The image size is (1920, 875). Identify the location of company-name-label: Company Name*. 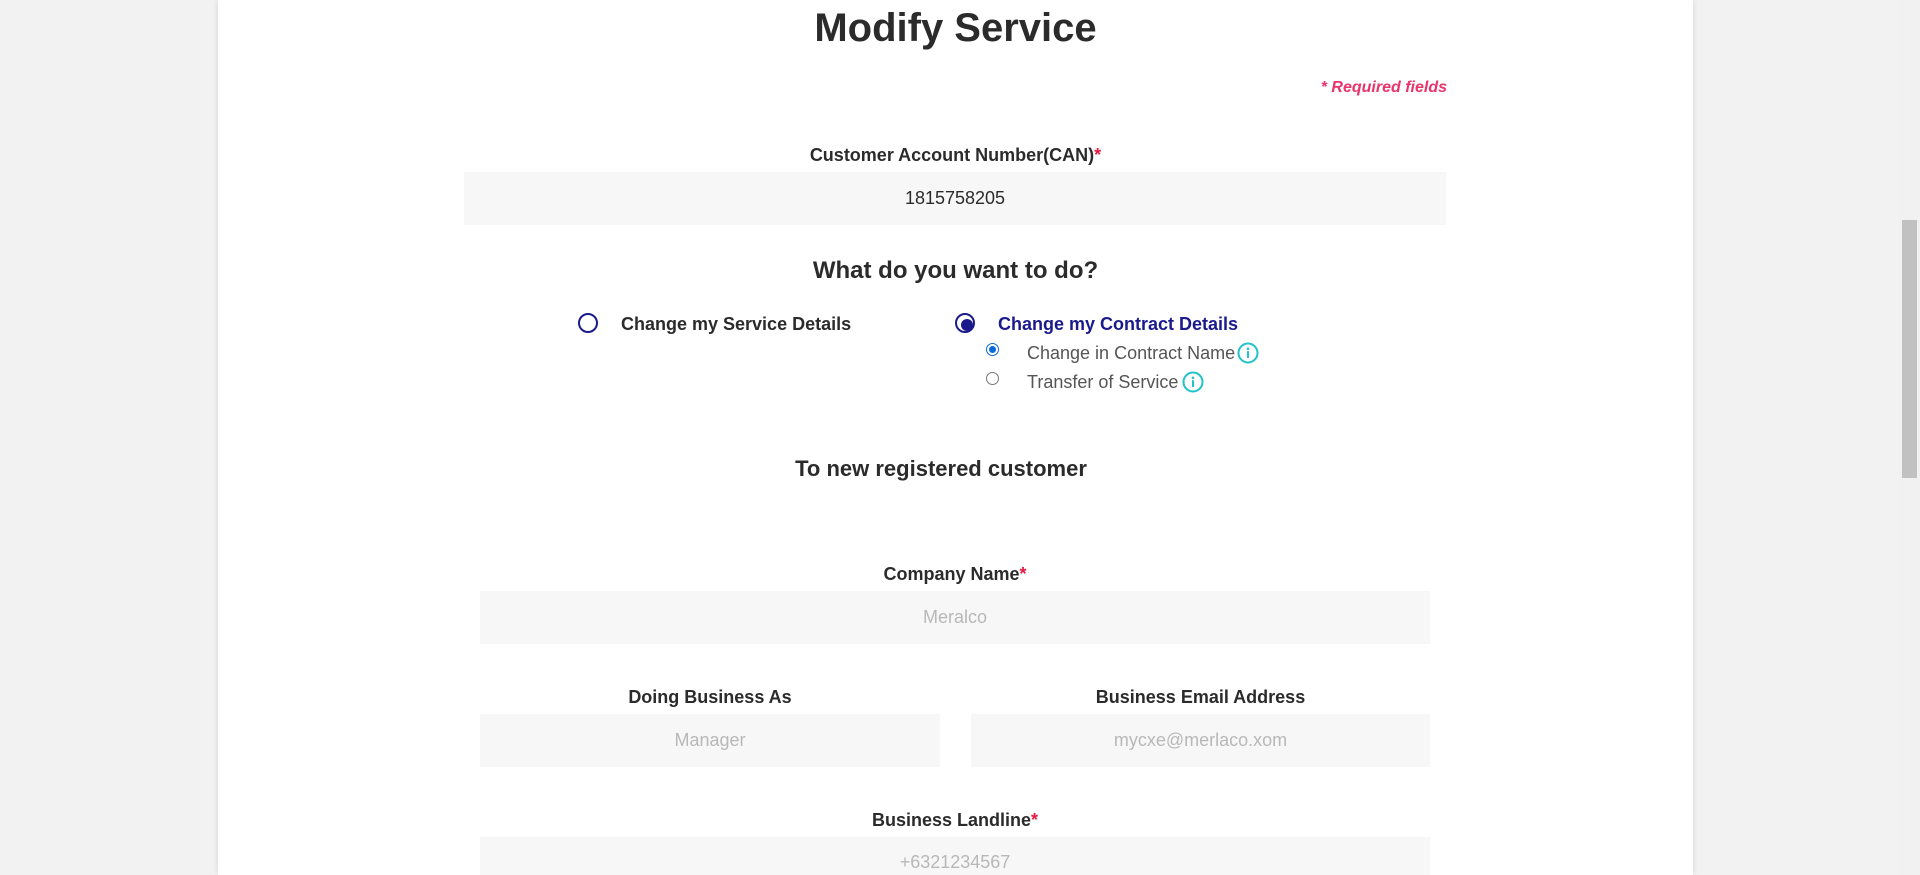
(955, 574).